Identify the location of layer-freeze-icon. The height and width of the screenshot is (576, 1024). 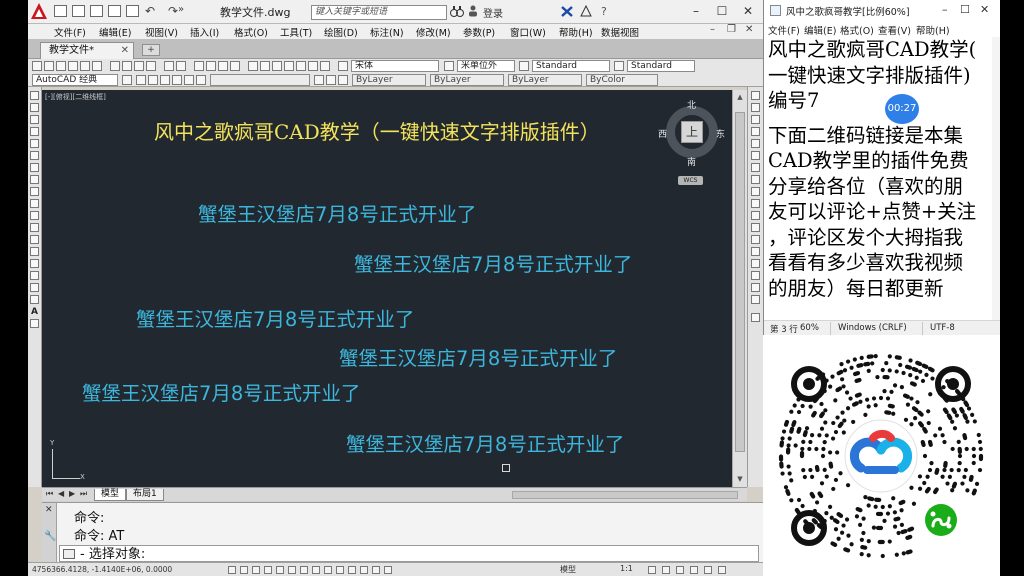
(165, 80).